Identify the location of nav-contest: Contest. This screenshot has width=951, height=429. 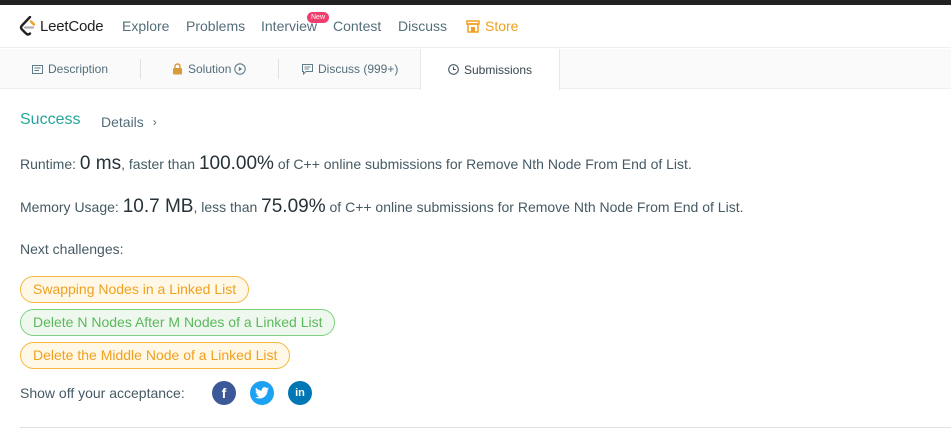
(357, 26).